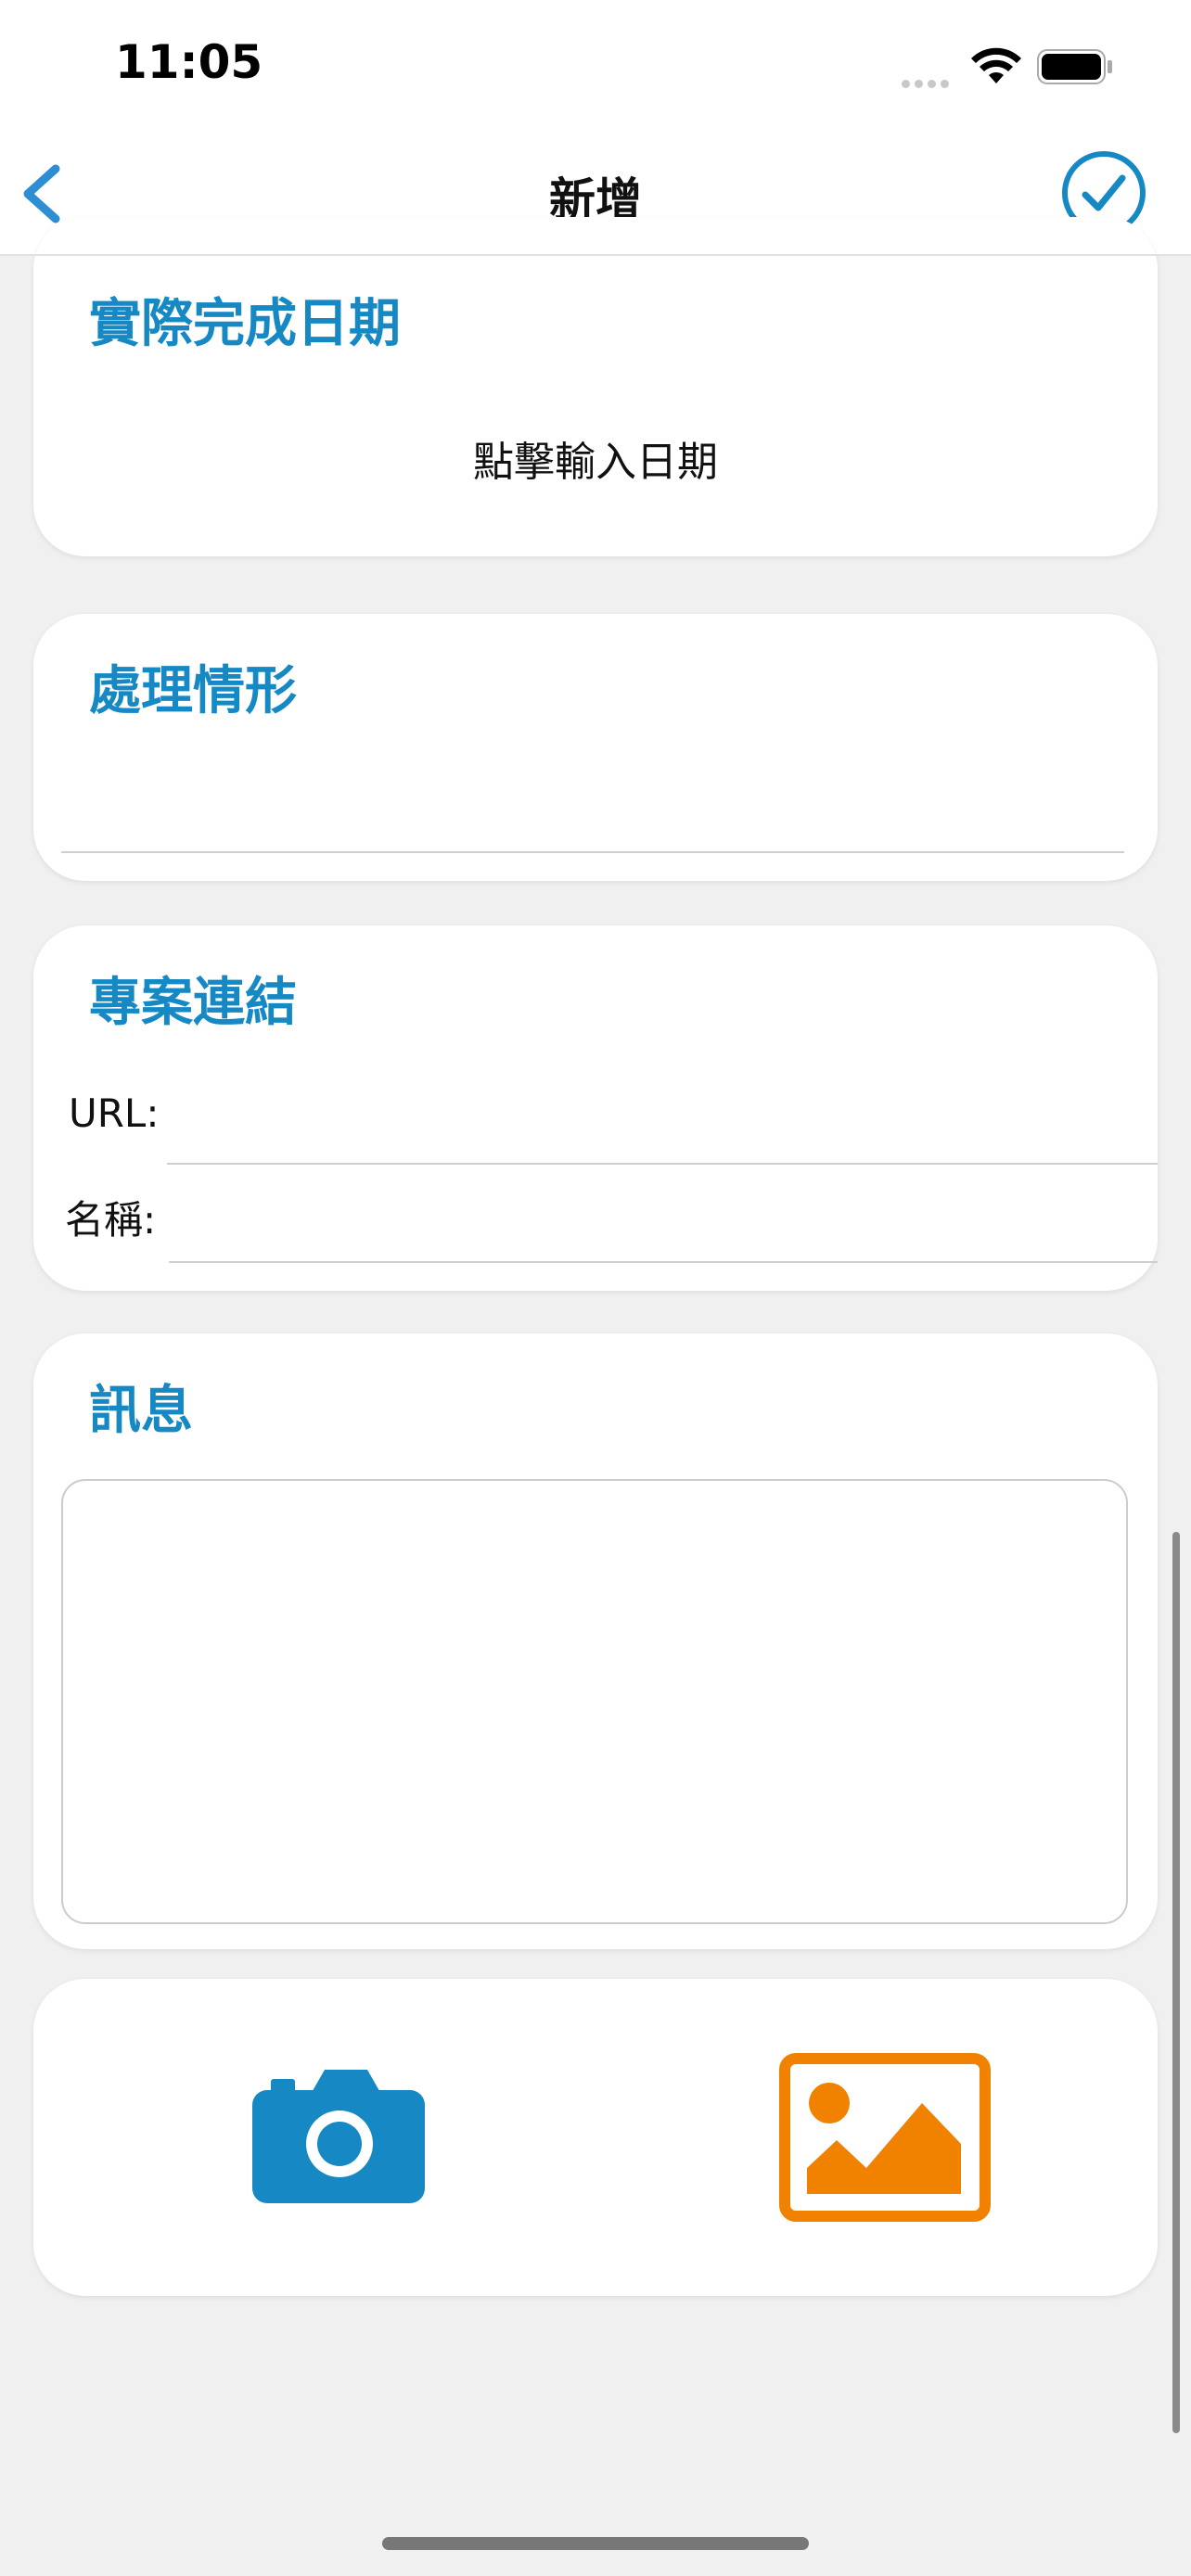 Image resolution: width=1191 pixels, height=2576 pixels. Describe the element at coordinates (592, 852) in the screenshot. I see `status-input-underline` at that location.